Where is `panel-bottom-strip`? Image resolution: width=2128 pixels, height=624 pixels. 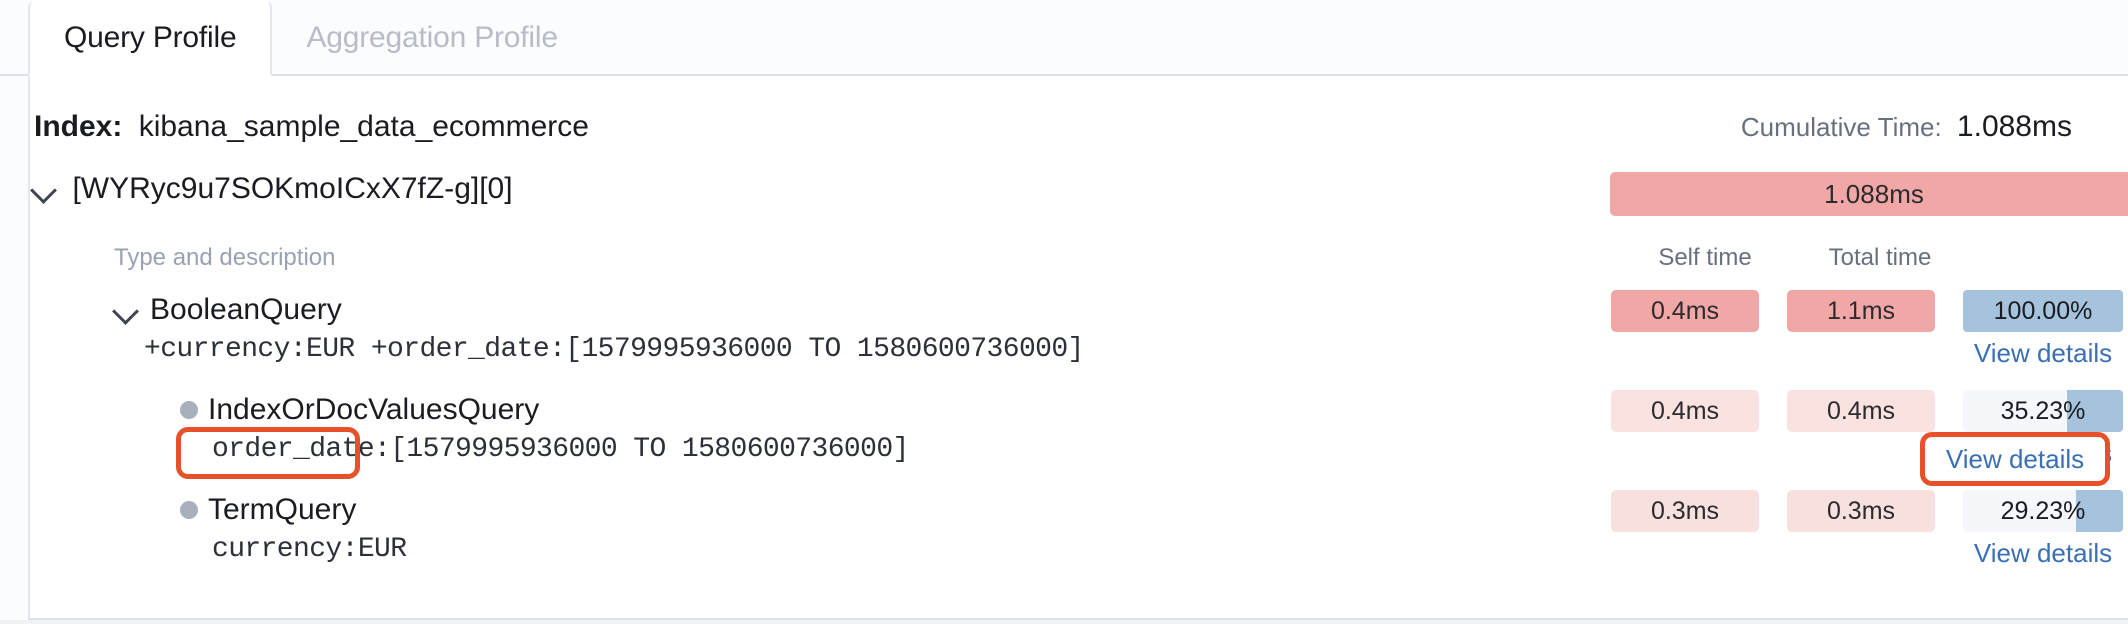 panel-bottom-strip is located at coordinates (1064, 622).